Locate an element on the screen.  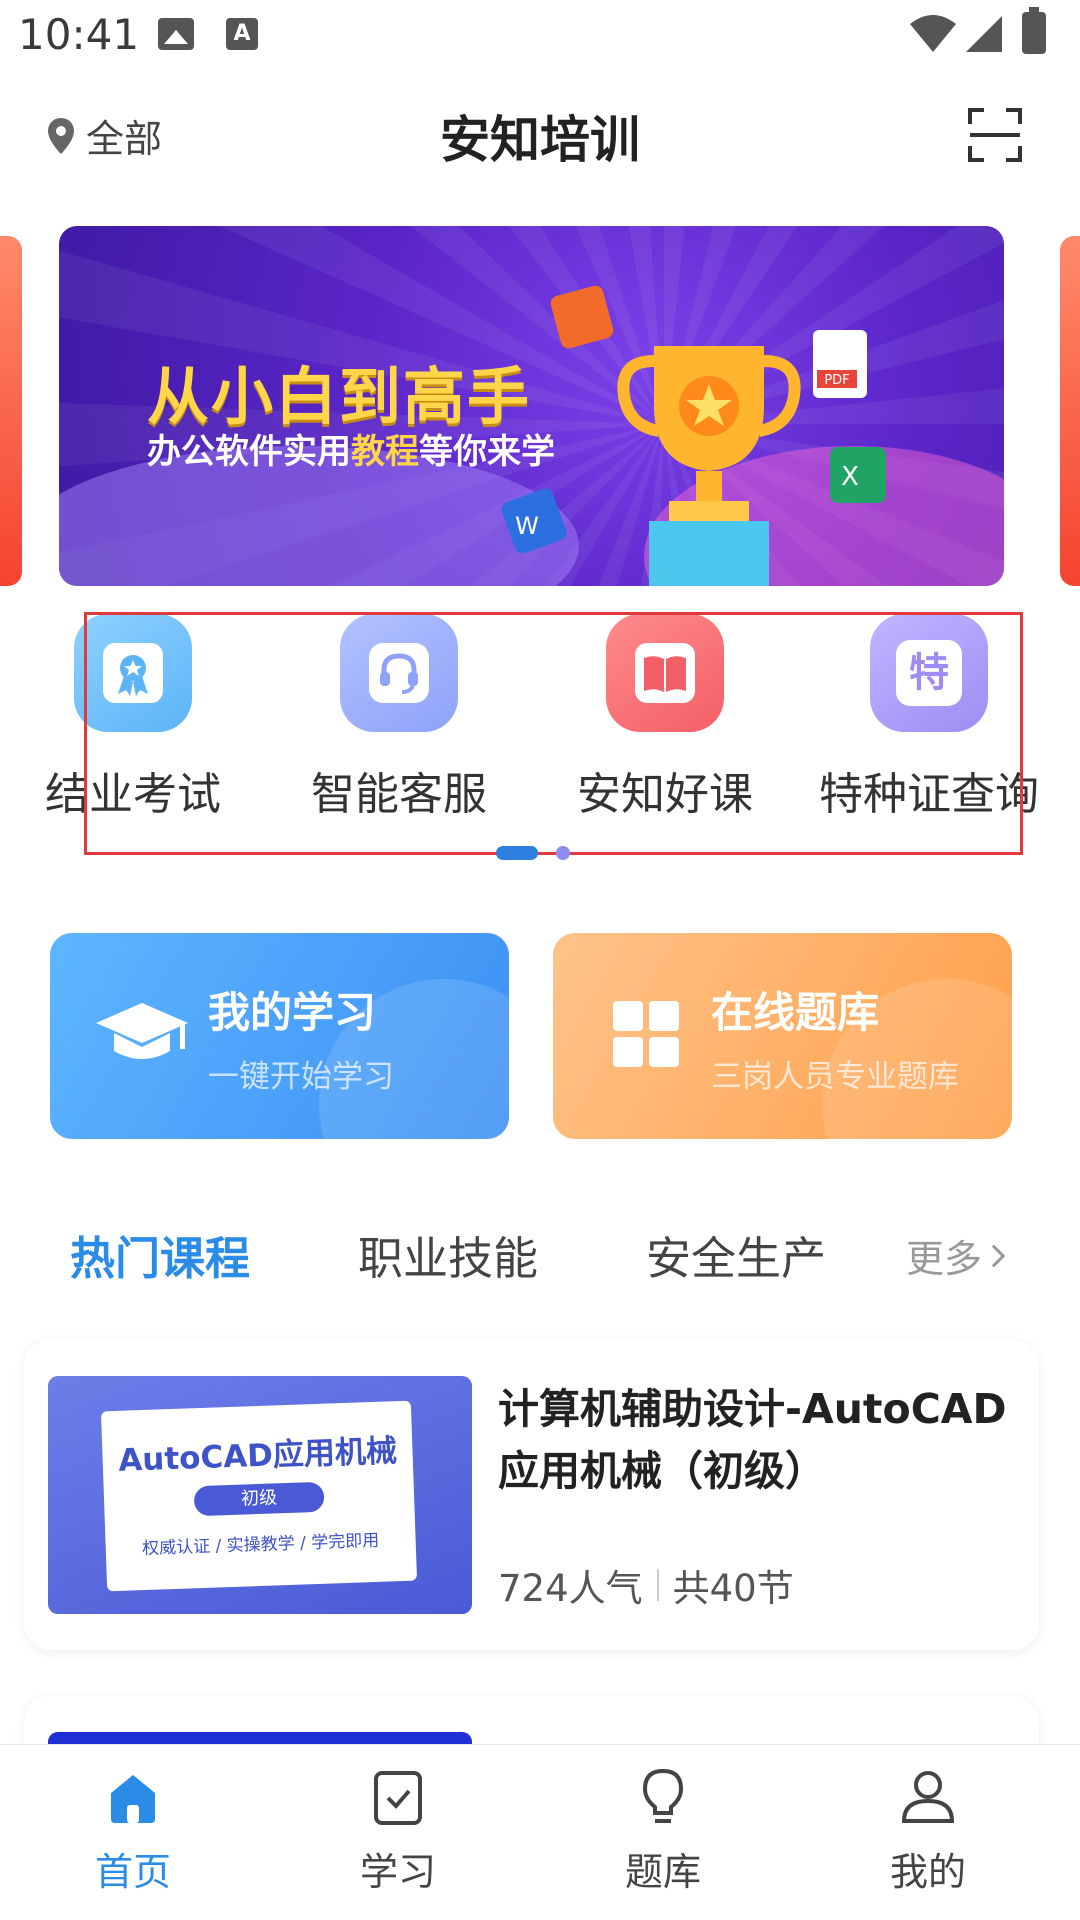
battery-icon is located at coordinates (1034, 30).